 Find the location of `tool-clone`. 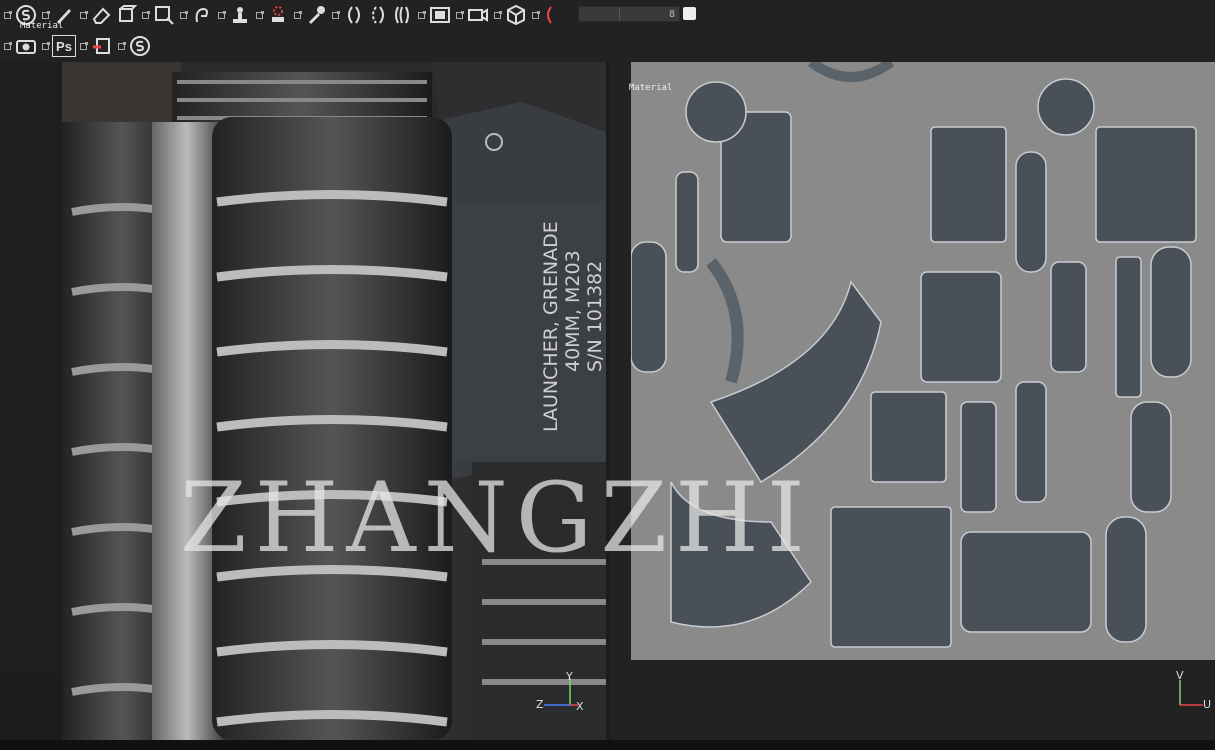

tool-clone is located at coordinates (233, 15).